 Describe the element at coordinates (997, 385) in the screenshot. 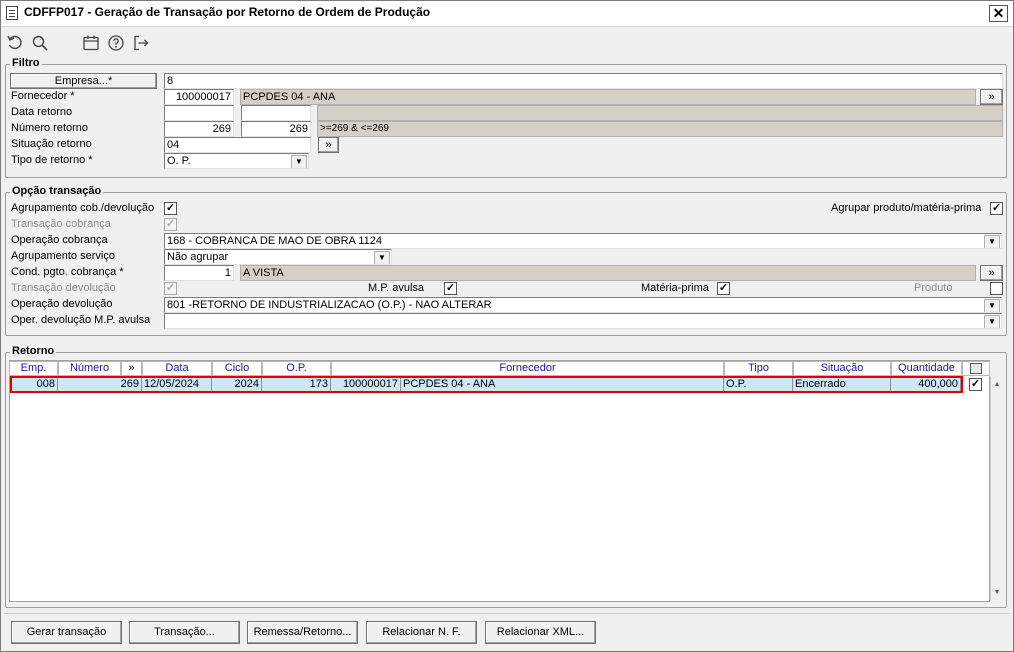

I see `scroll-up-icon: ▲` at that location.